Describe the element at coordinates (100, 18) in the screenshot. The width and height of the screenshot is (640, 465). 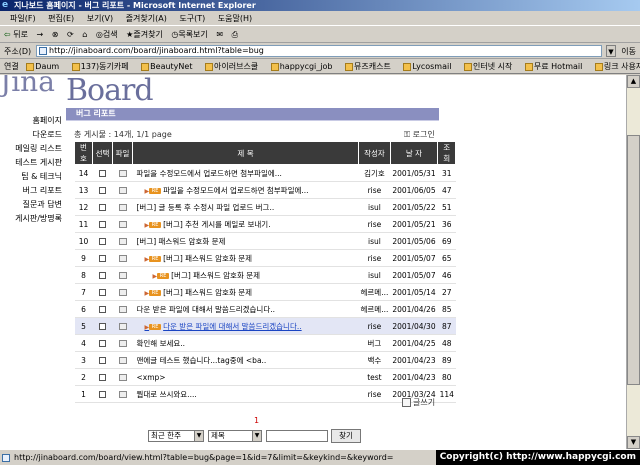
I see `menu-view: 보기(V)` at that location.